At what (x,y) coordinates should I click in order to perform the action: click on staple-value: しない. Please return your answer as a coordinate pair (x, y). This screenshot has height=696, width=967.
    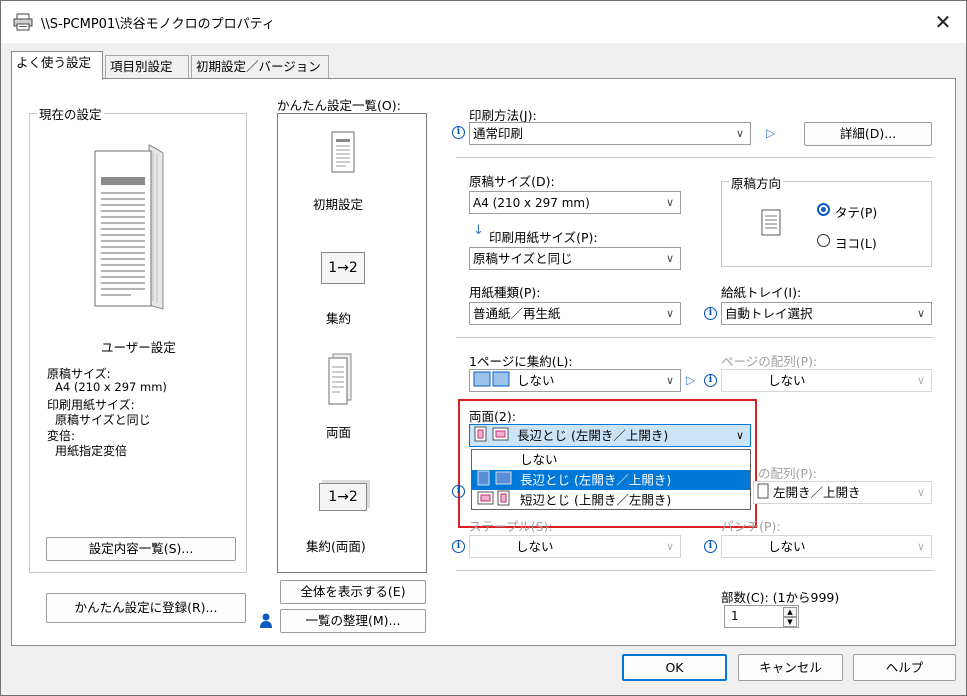
    Looking at the image, I should click on (535, 546).